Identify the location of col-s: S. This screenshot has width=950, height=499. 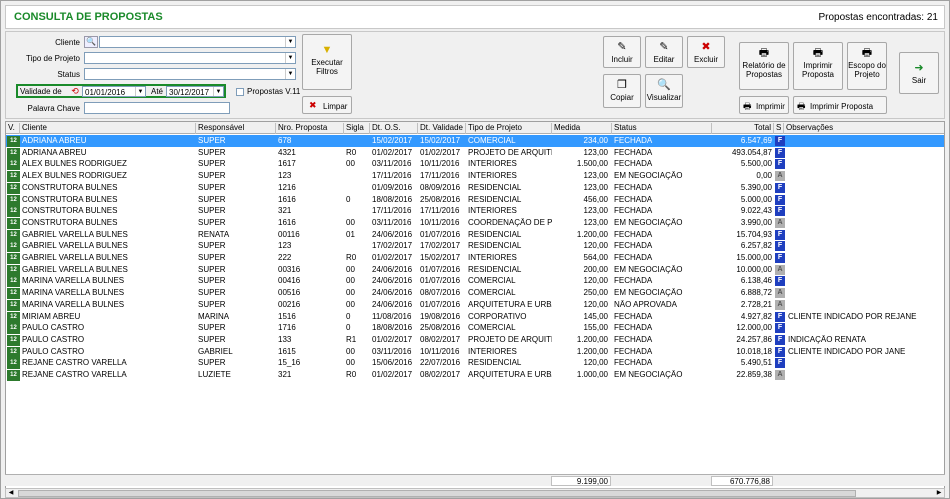
(779, 128).